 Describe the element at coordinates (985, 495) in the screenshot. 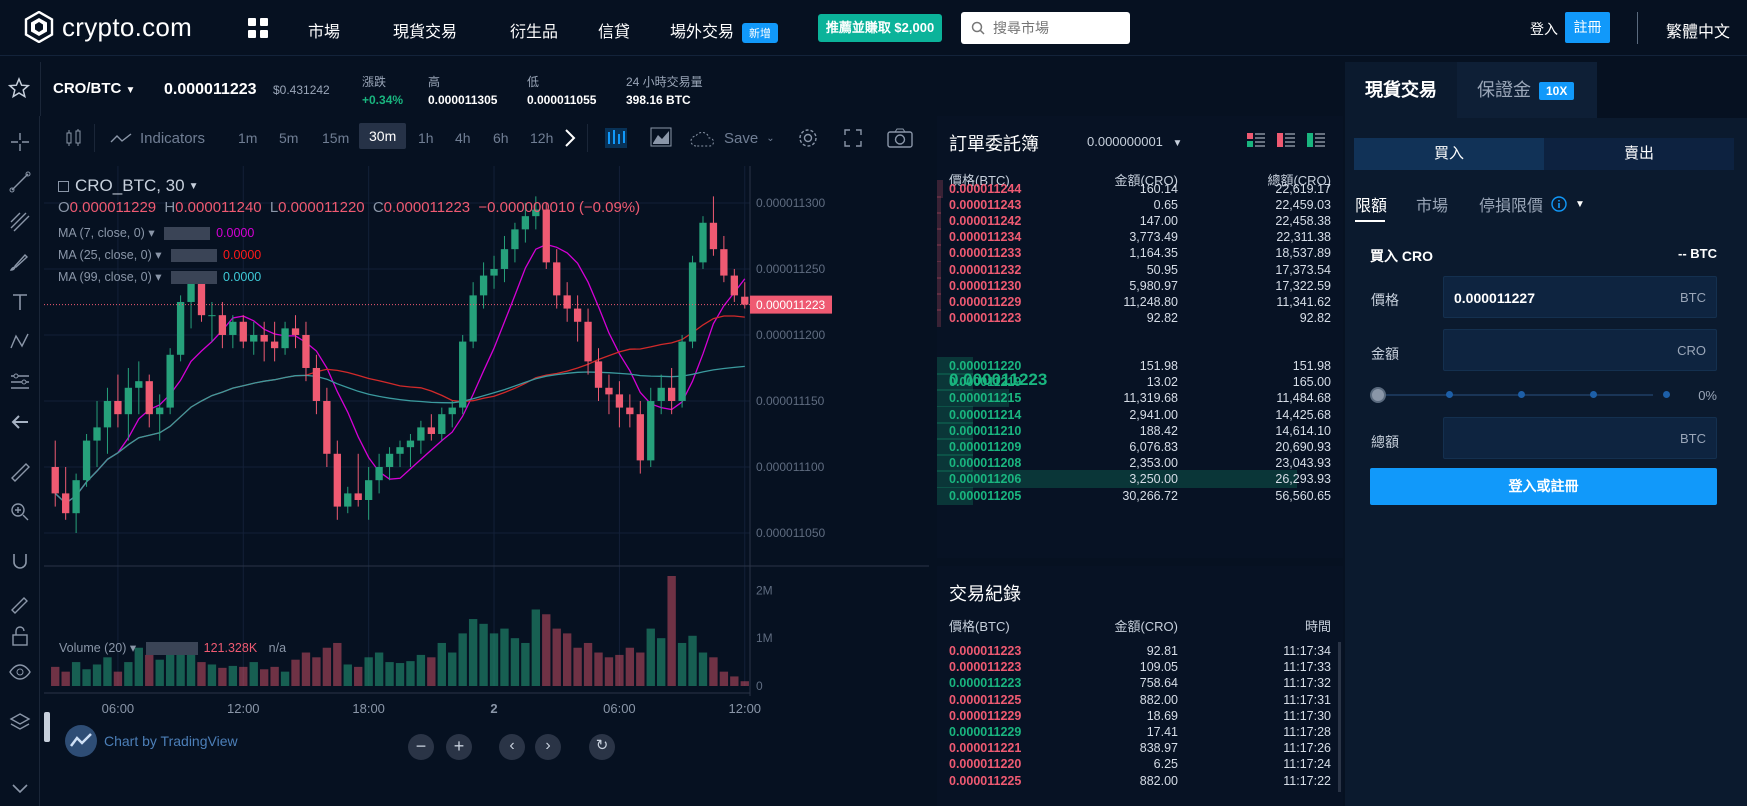

I see `row-price: 0.000011205` at that location.